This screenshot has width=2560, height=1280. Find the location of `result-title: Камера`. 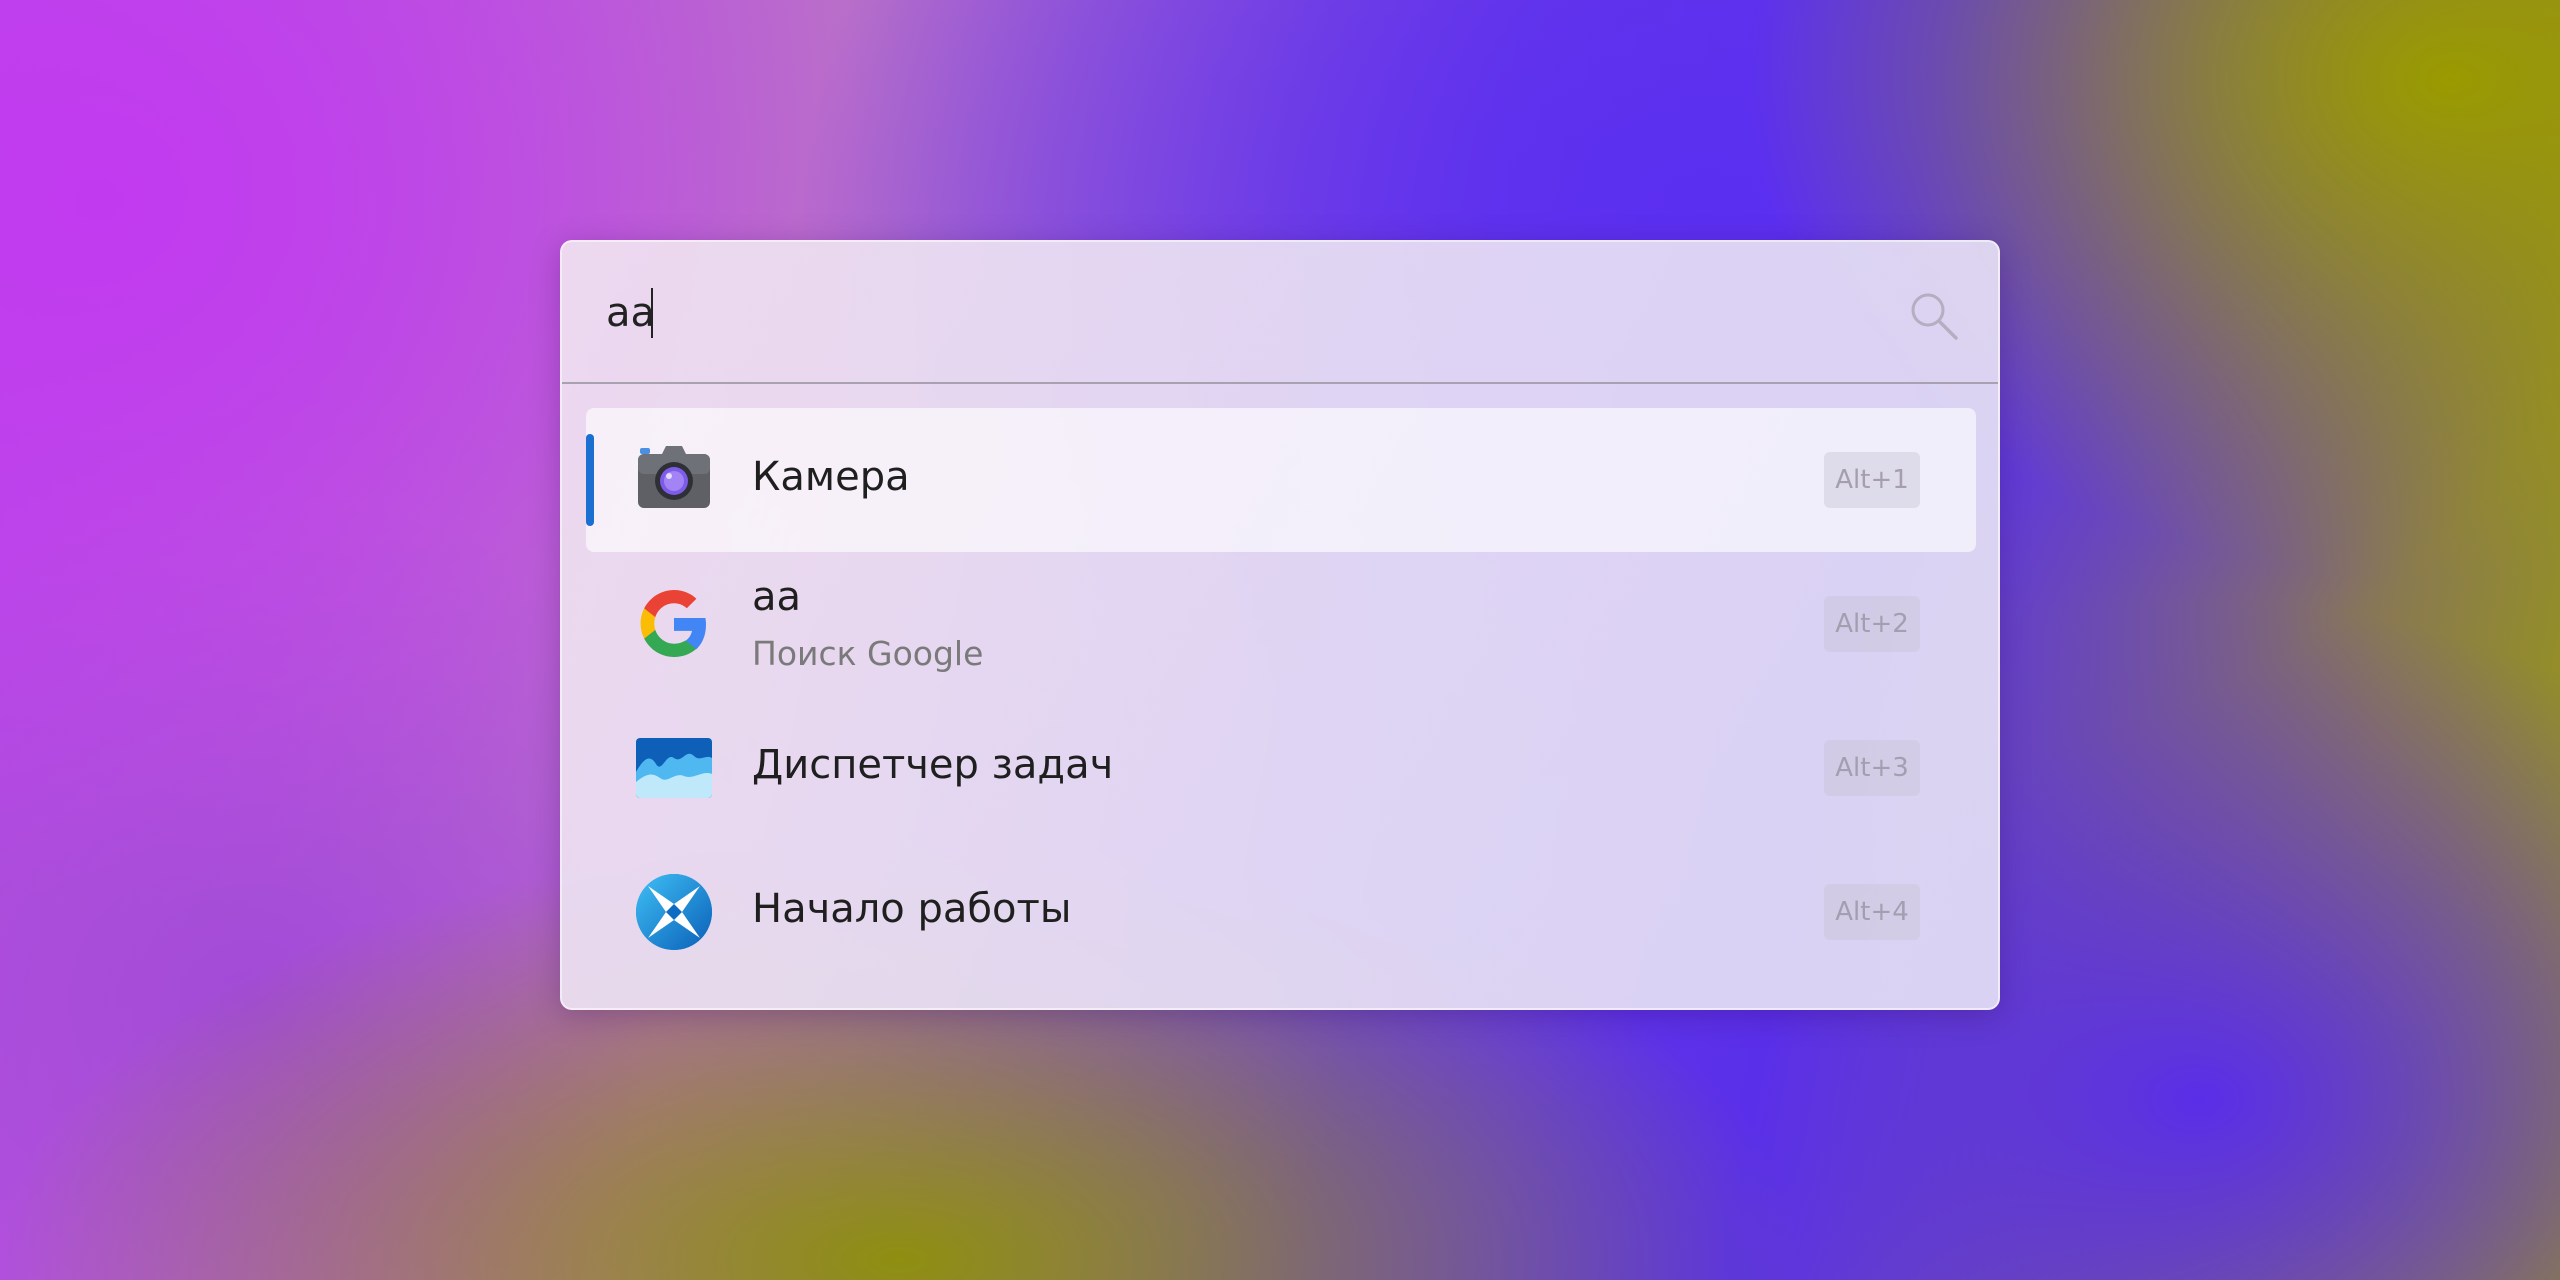

result-title: Камера is located at coordinates (831, 477).